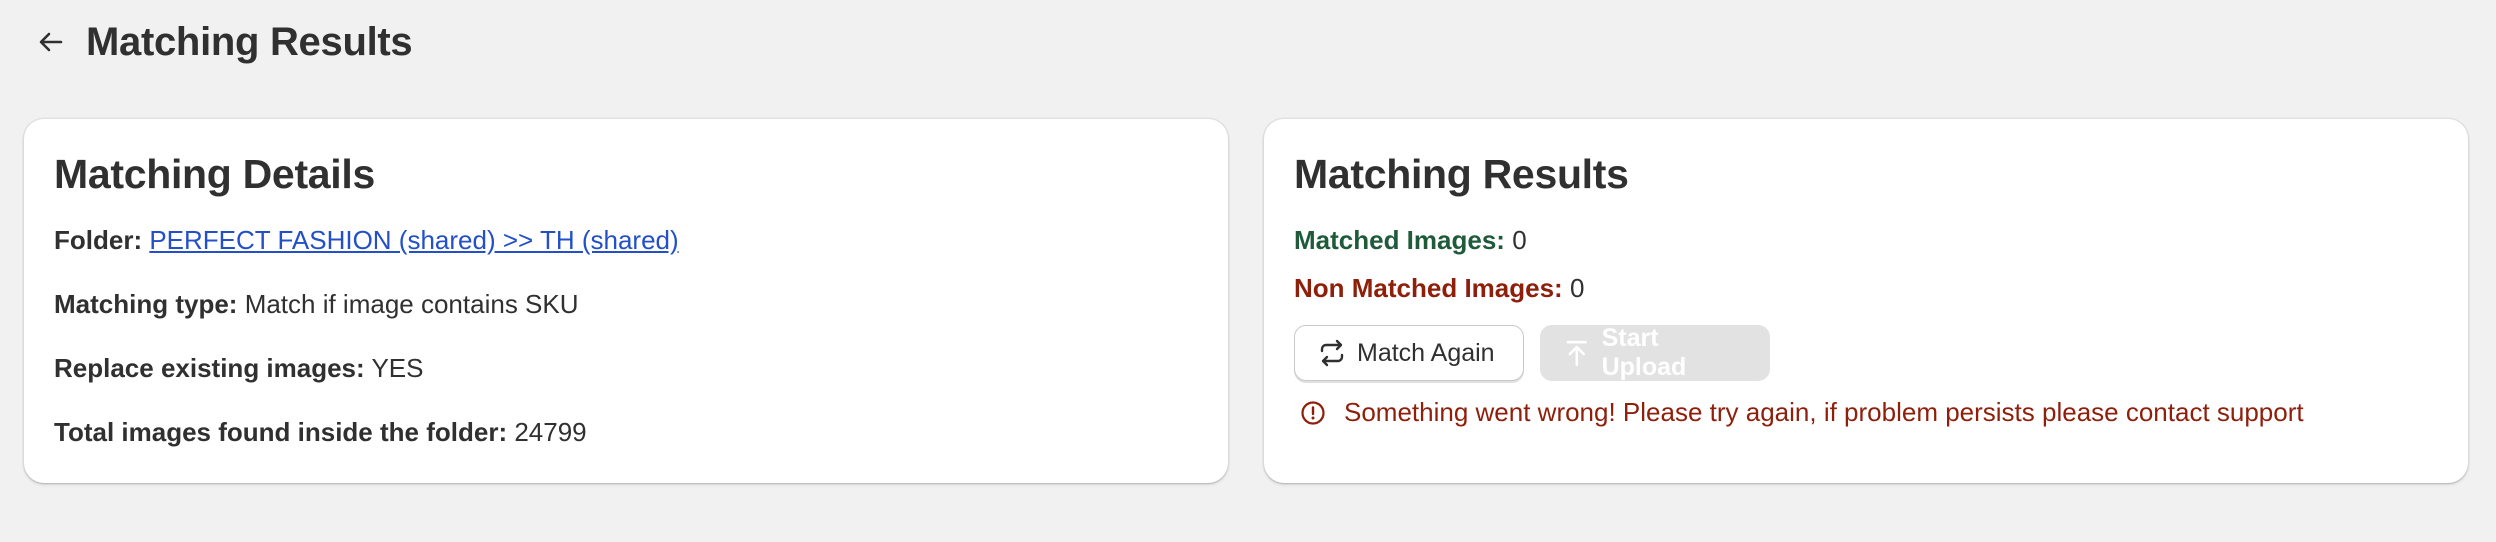 Image resolution: width=2496 pixels, height=542 pixels. What do you see at coordinates (98, 240) in the screenshot?
I see `folder-label: Folder:` at bounding box center [98, 240].